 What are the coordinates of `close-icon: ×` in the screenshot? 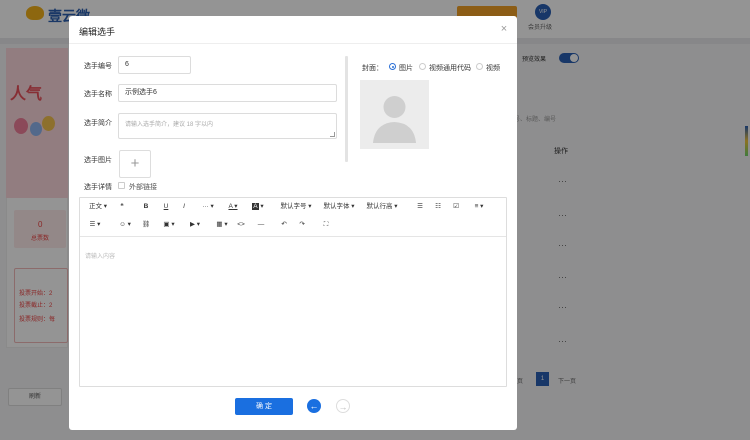 It's located at (504, 29).